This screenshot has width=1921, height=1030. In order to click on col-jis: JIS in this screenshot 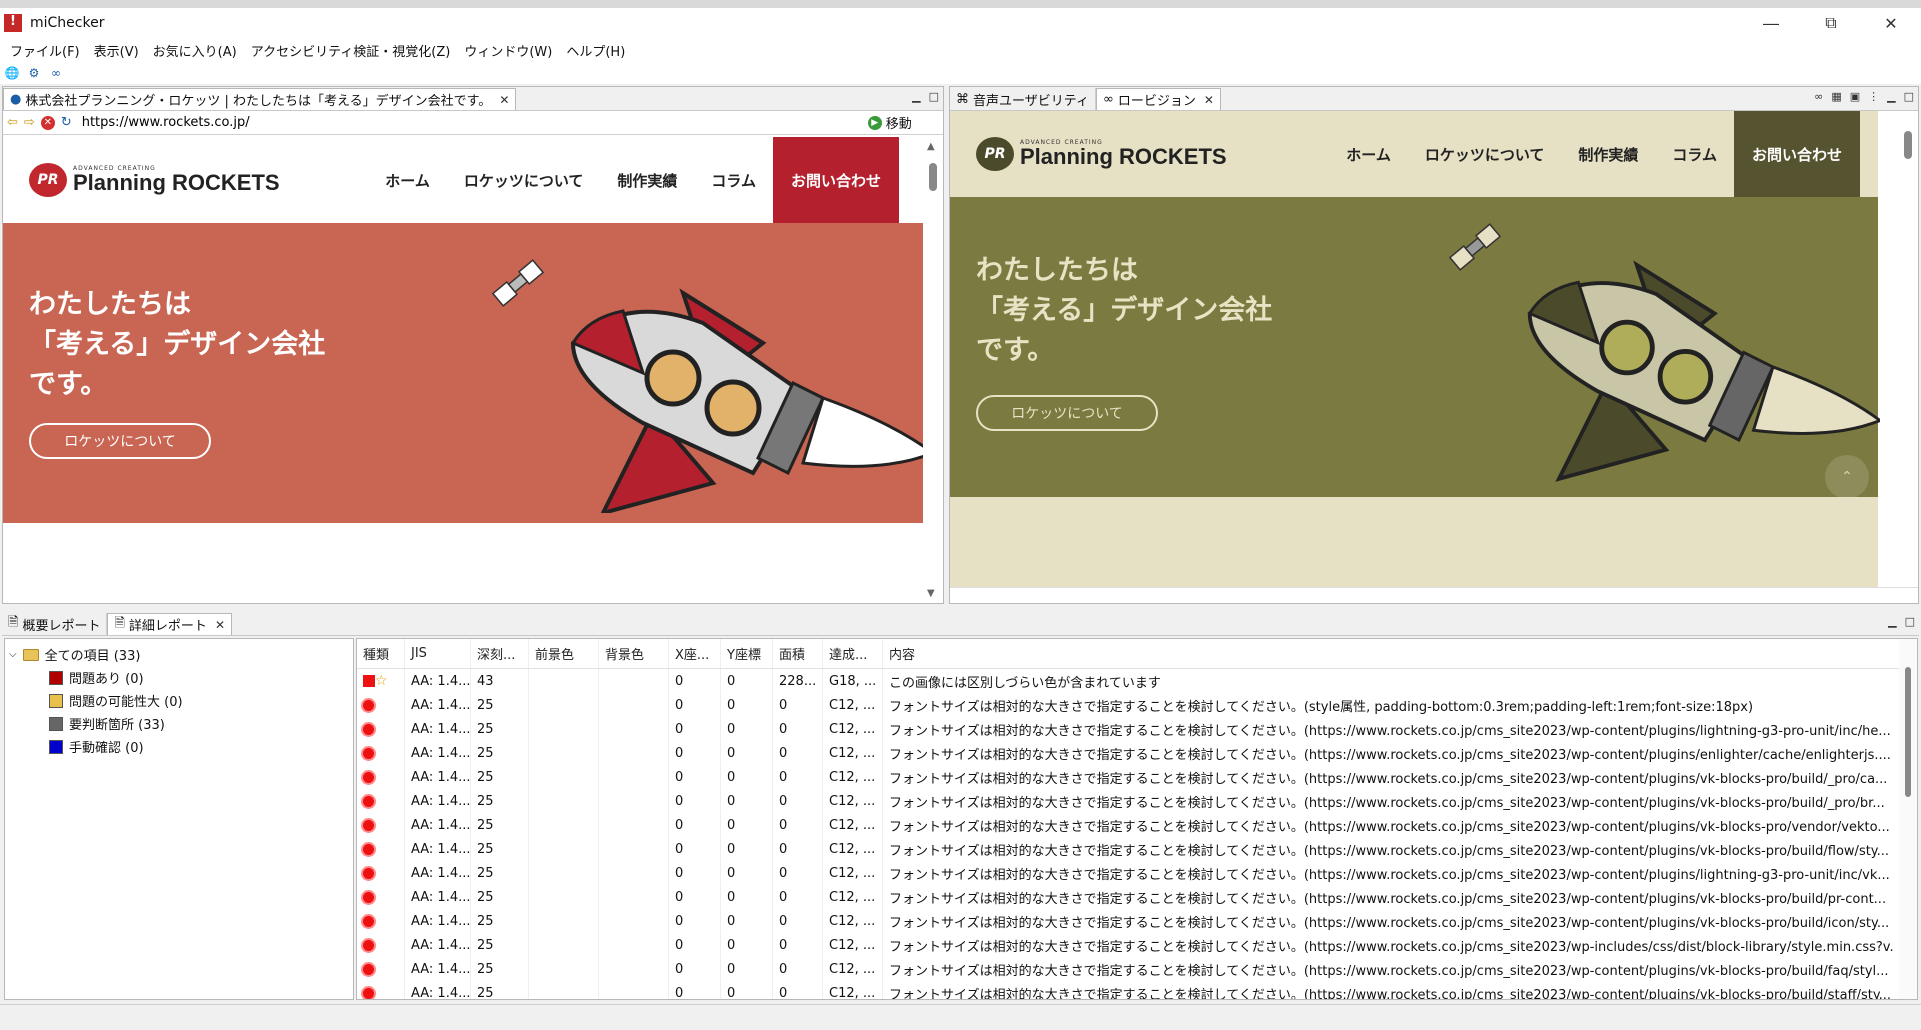, I will do `click(438, 653)`.